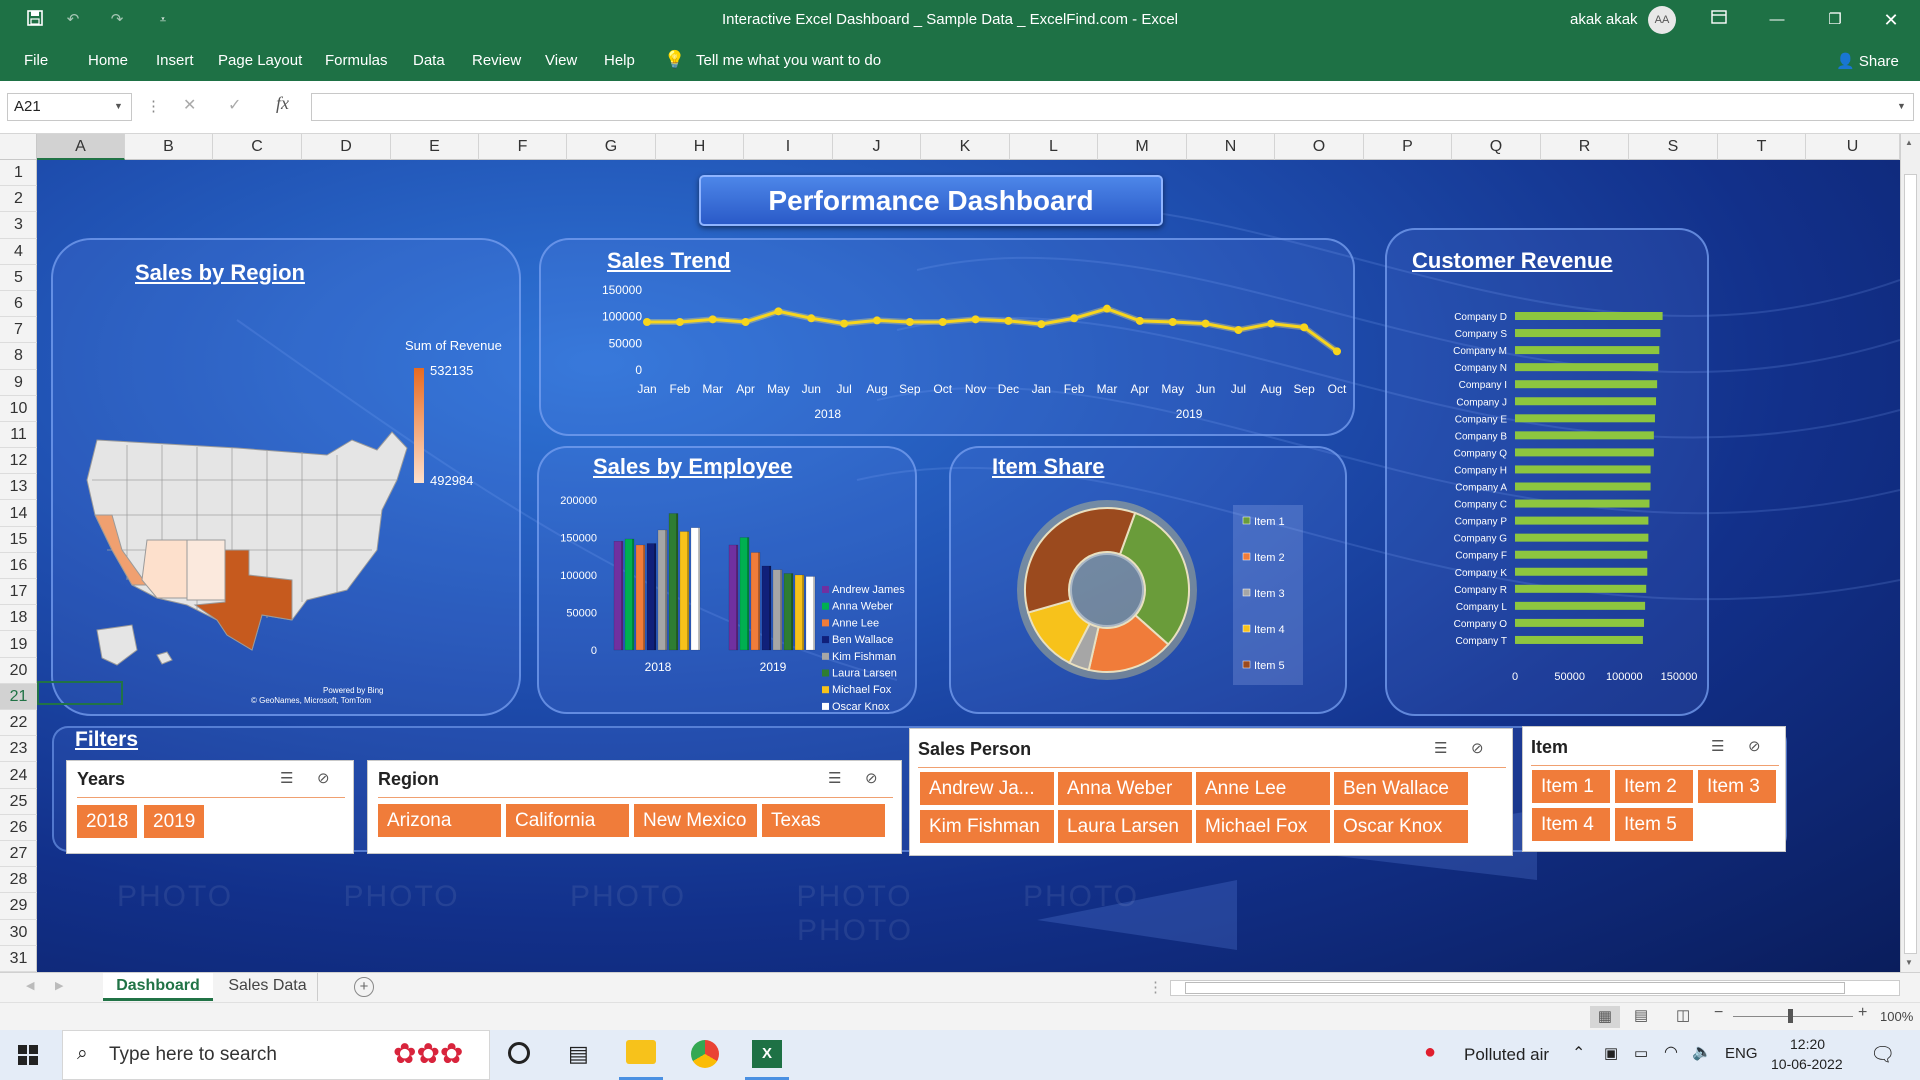  What do you see at coordinates (877, 147) in the screenshot?
I see `column-header-j: J` at bounding box center [877, 147].